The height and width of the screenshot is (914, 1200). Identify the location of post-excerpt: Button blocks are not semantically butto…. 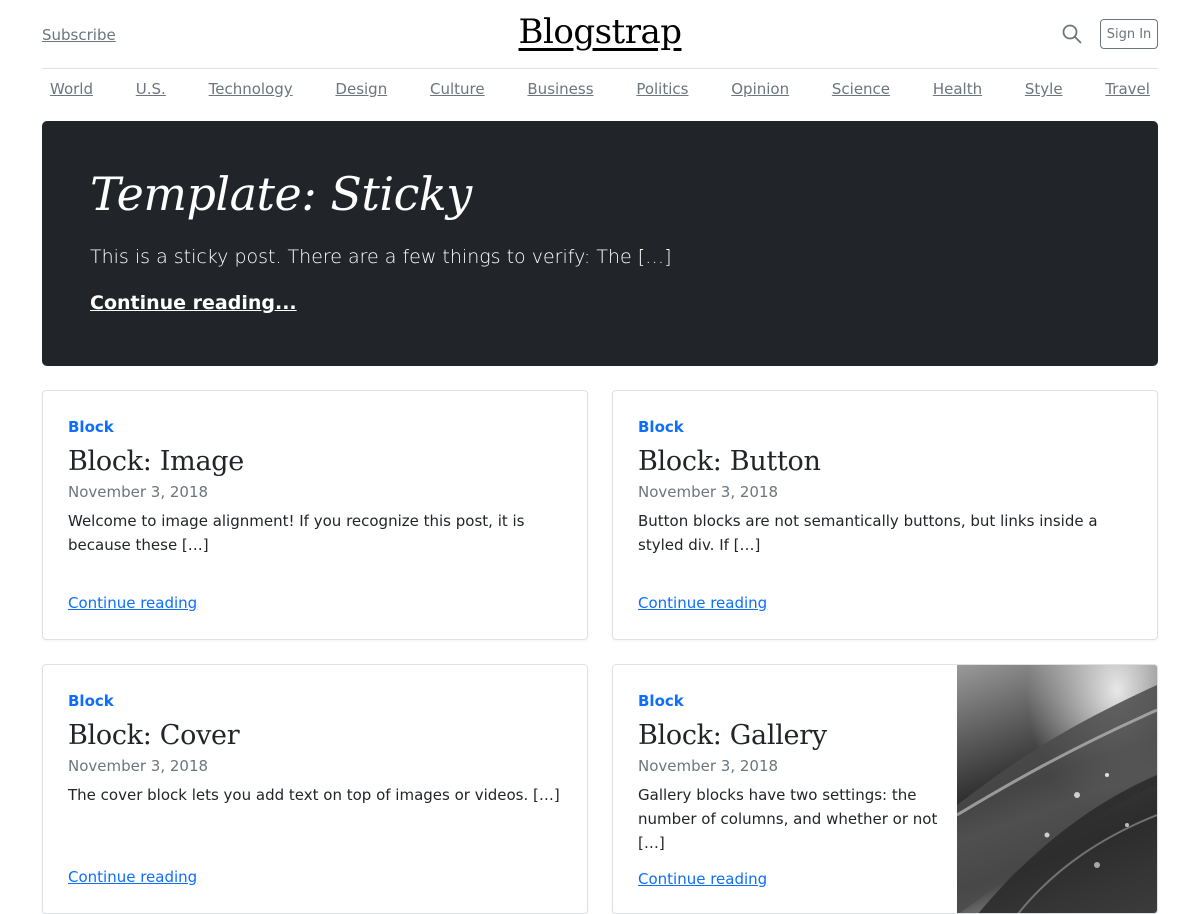
(868, 533).